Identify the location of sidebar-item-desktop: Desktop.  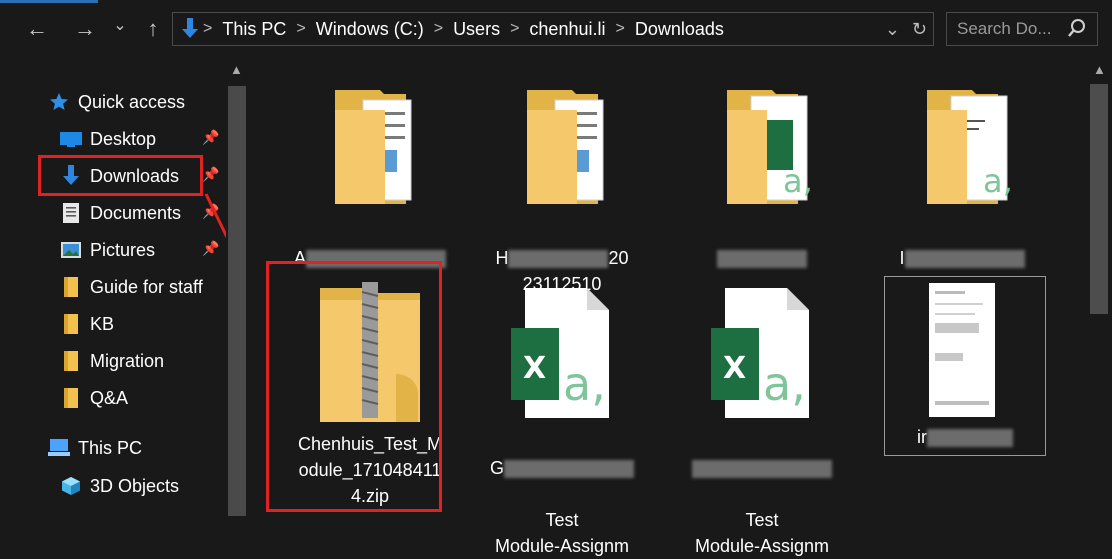
(108, 139).